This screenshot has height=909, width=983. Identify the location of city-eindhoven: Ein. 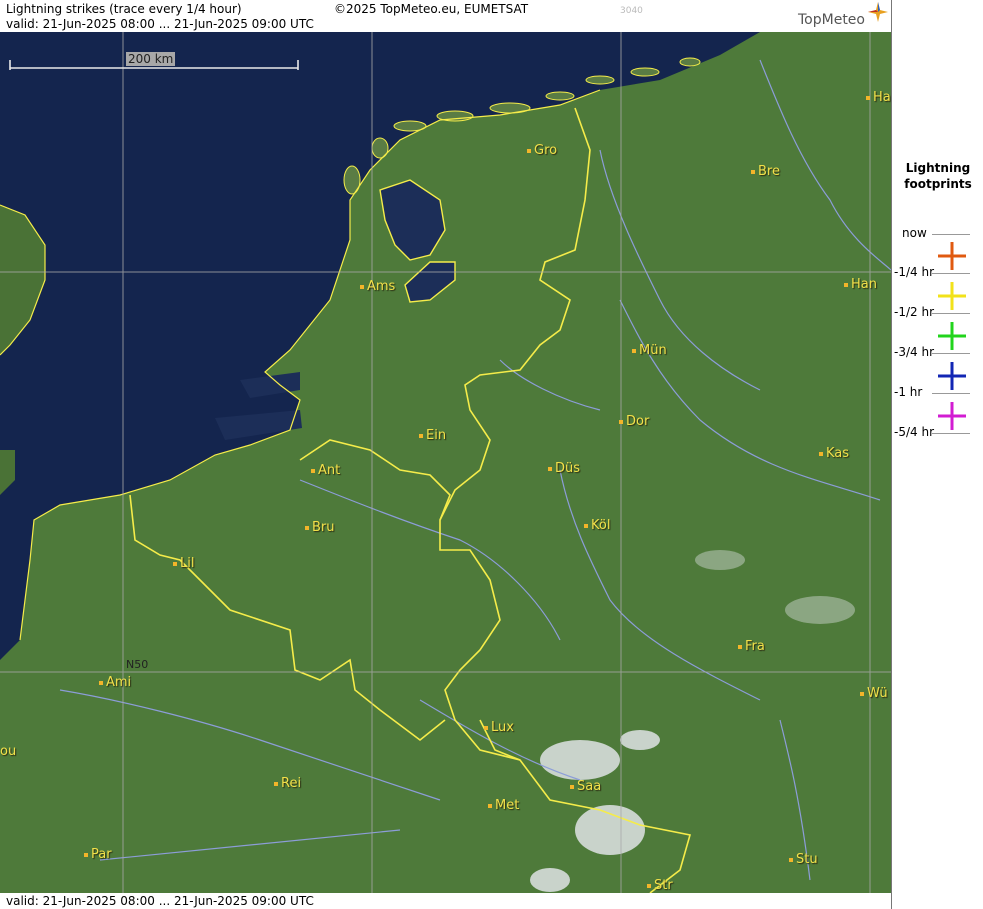
(432, 435).